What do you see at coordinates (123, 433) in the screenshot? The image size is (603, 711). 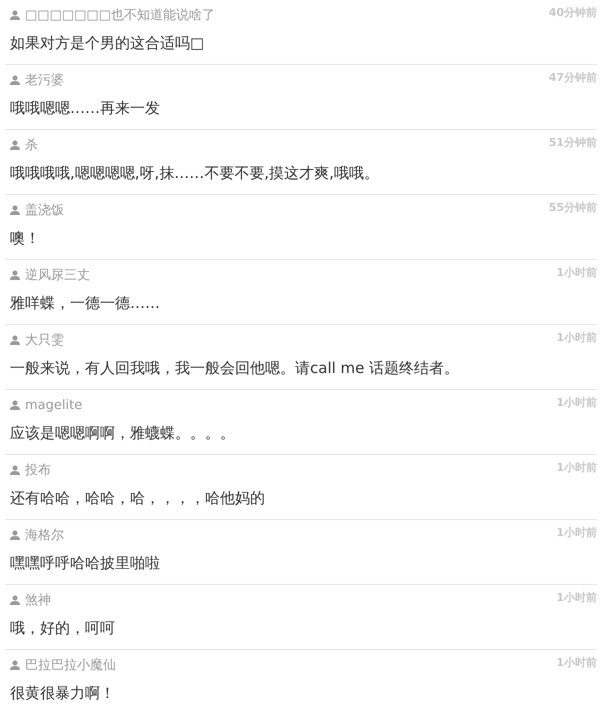 I see `comment-text: 应该是嗯嗯啊啊，雅蠛蝶。。。。` at bounding box center [123, 433].